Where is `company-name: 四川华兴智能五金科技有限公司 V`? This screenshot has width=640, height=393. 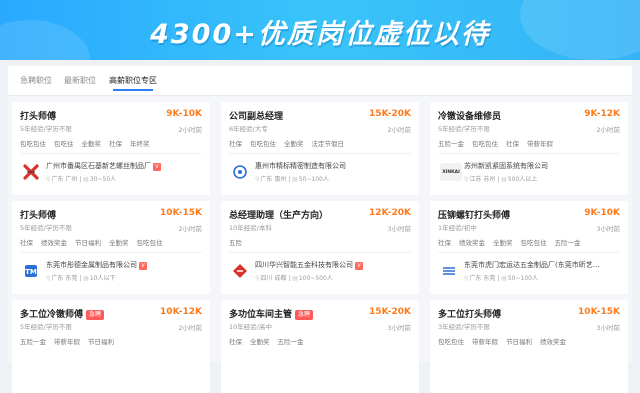 company-name: 四川华兴智能五金科技有限公司 V is located at coordinates (309, 265).